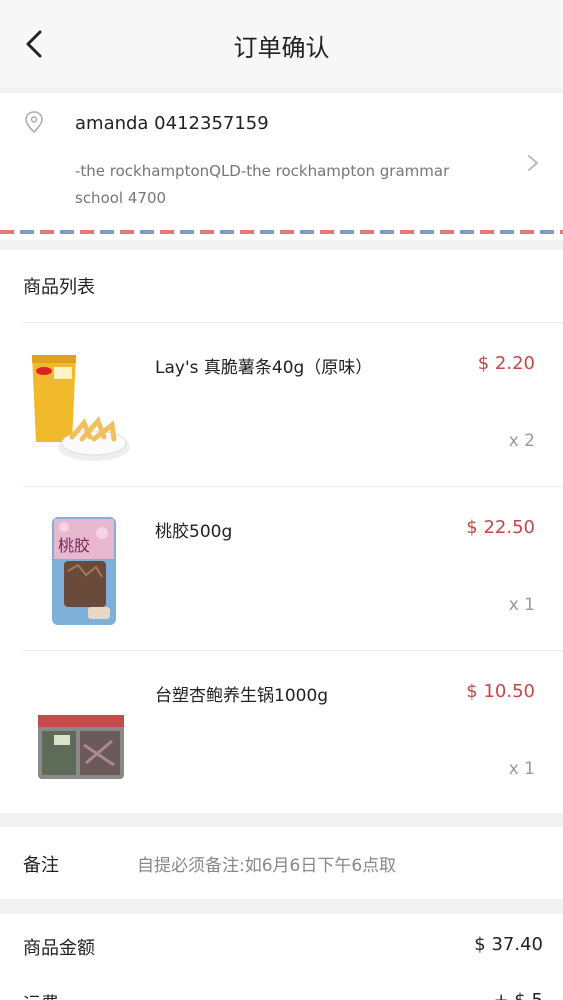  I want to click on product-image-mushroom-hotpot, so click(81, 747).